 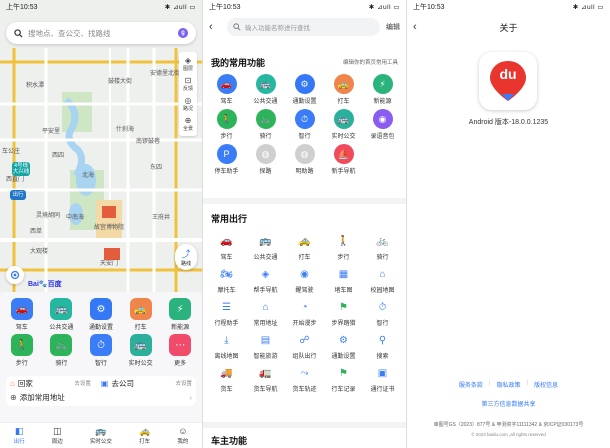 What do you see at coordinates (226, 84) in the screenshot?
I see `car-icon: 🚗` at bounding box center [226, 84].